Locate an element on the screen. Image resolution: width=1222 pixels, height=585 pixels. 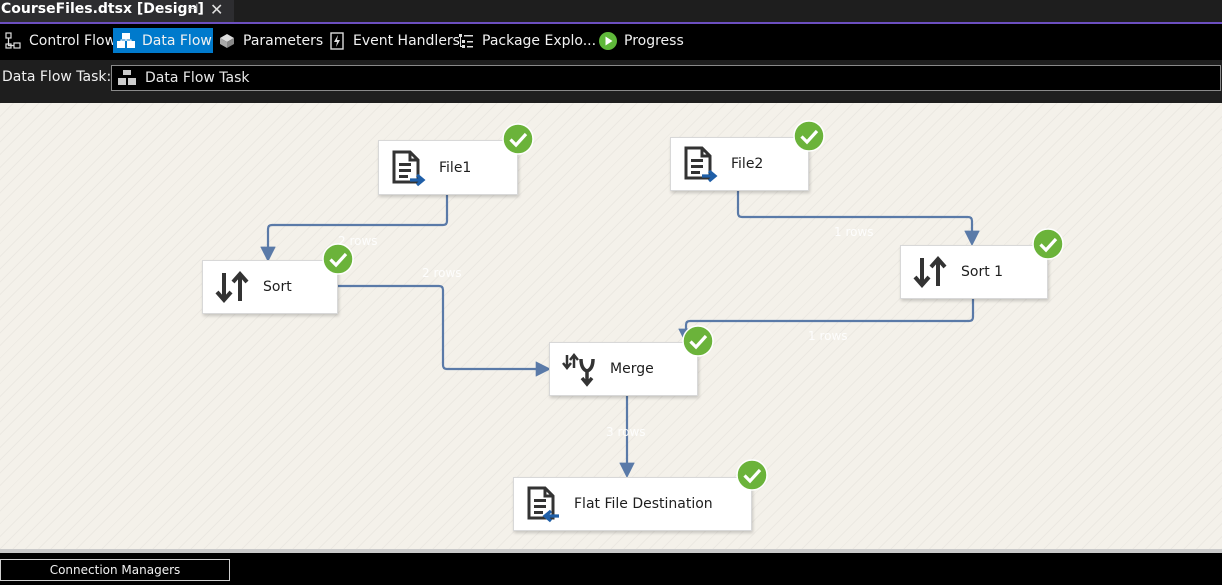
data-flow-task-value: Data Flow Task is located at coordinates (197, 78).